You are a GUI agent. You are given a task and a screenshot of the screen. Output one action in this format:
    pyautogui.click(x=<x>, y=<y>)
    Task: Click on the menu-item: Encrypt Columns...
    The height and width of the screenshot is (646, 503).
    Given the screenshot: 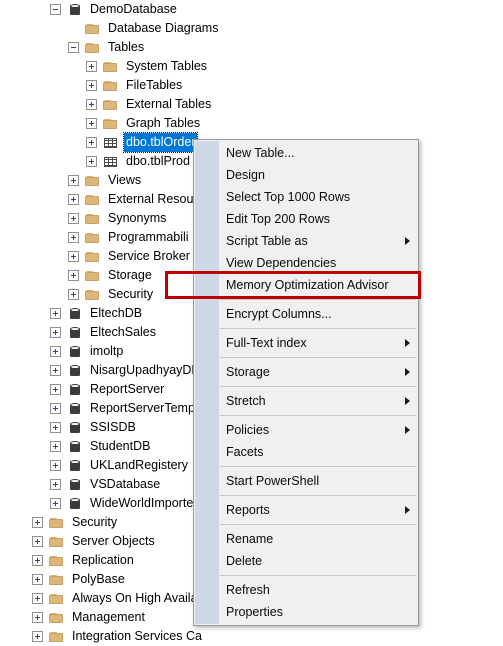 What is the action you would take?
    pyautogui.click(x=306, y=314)
    